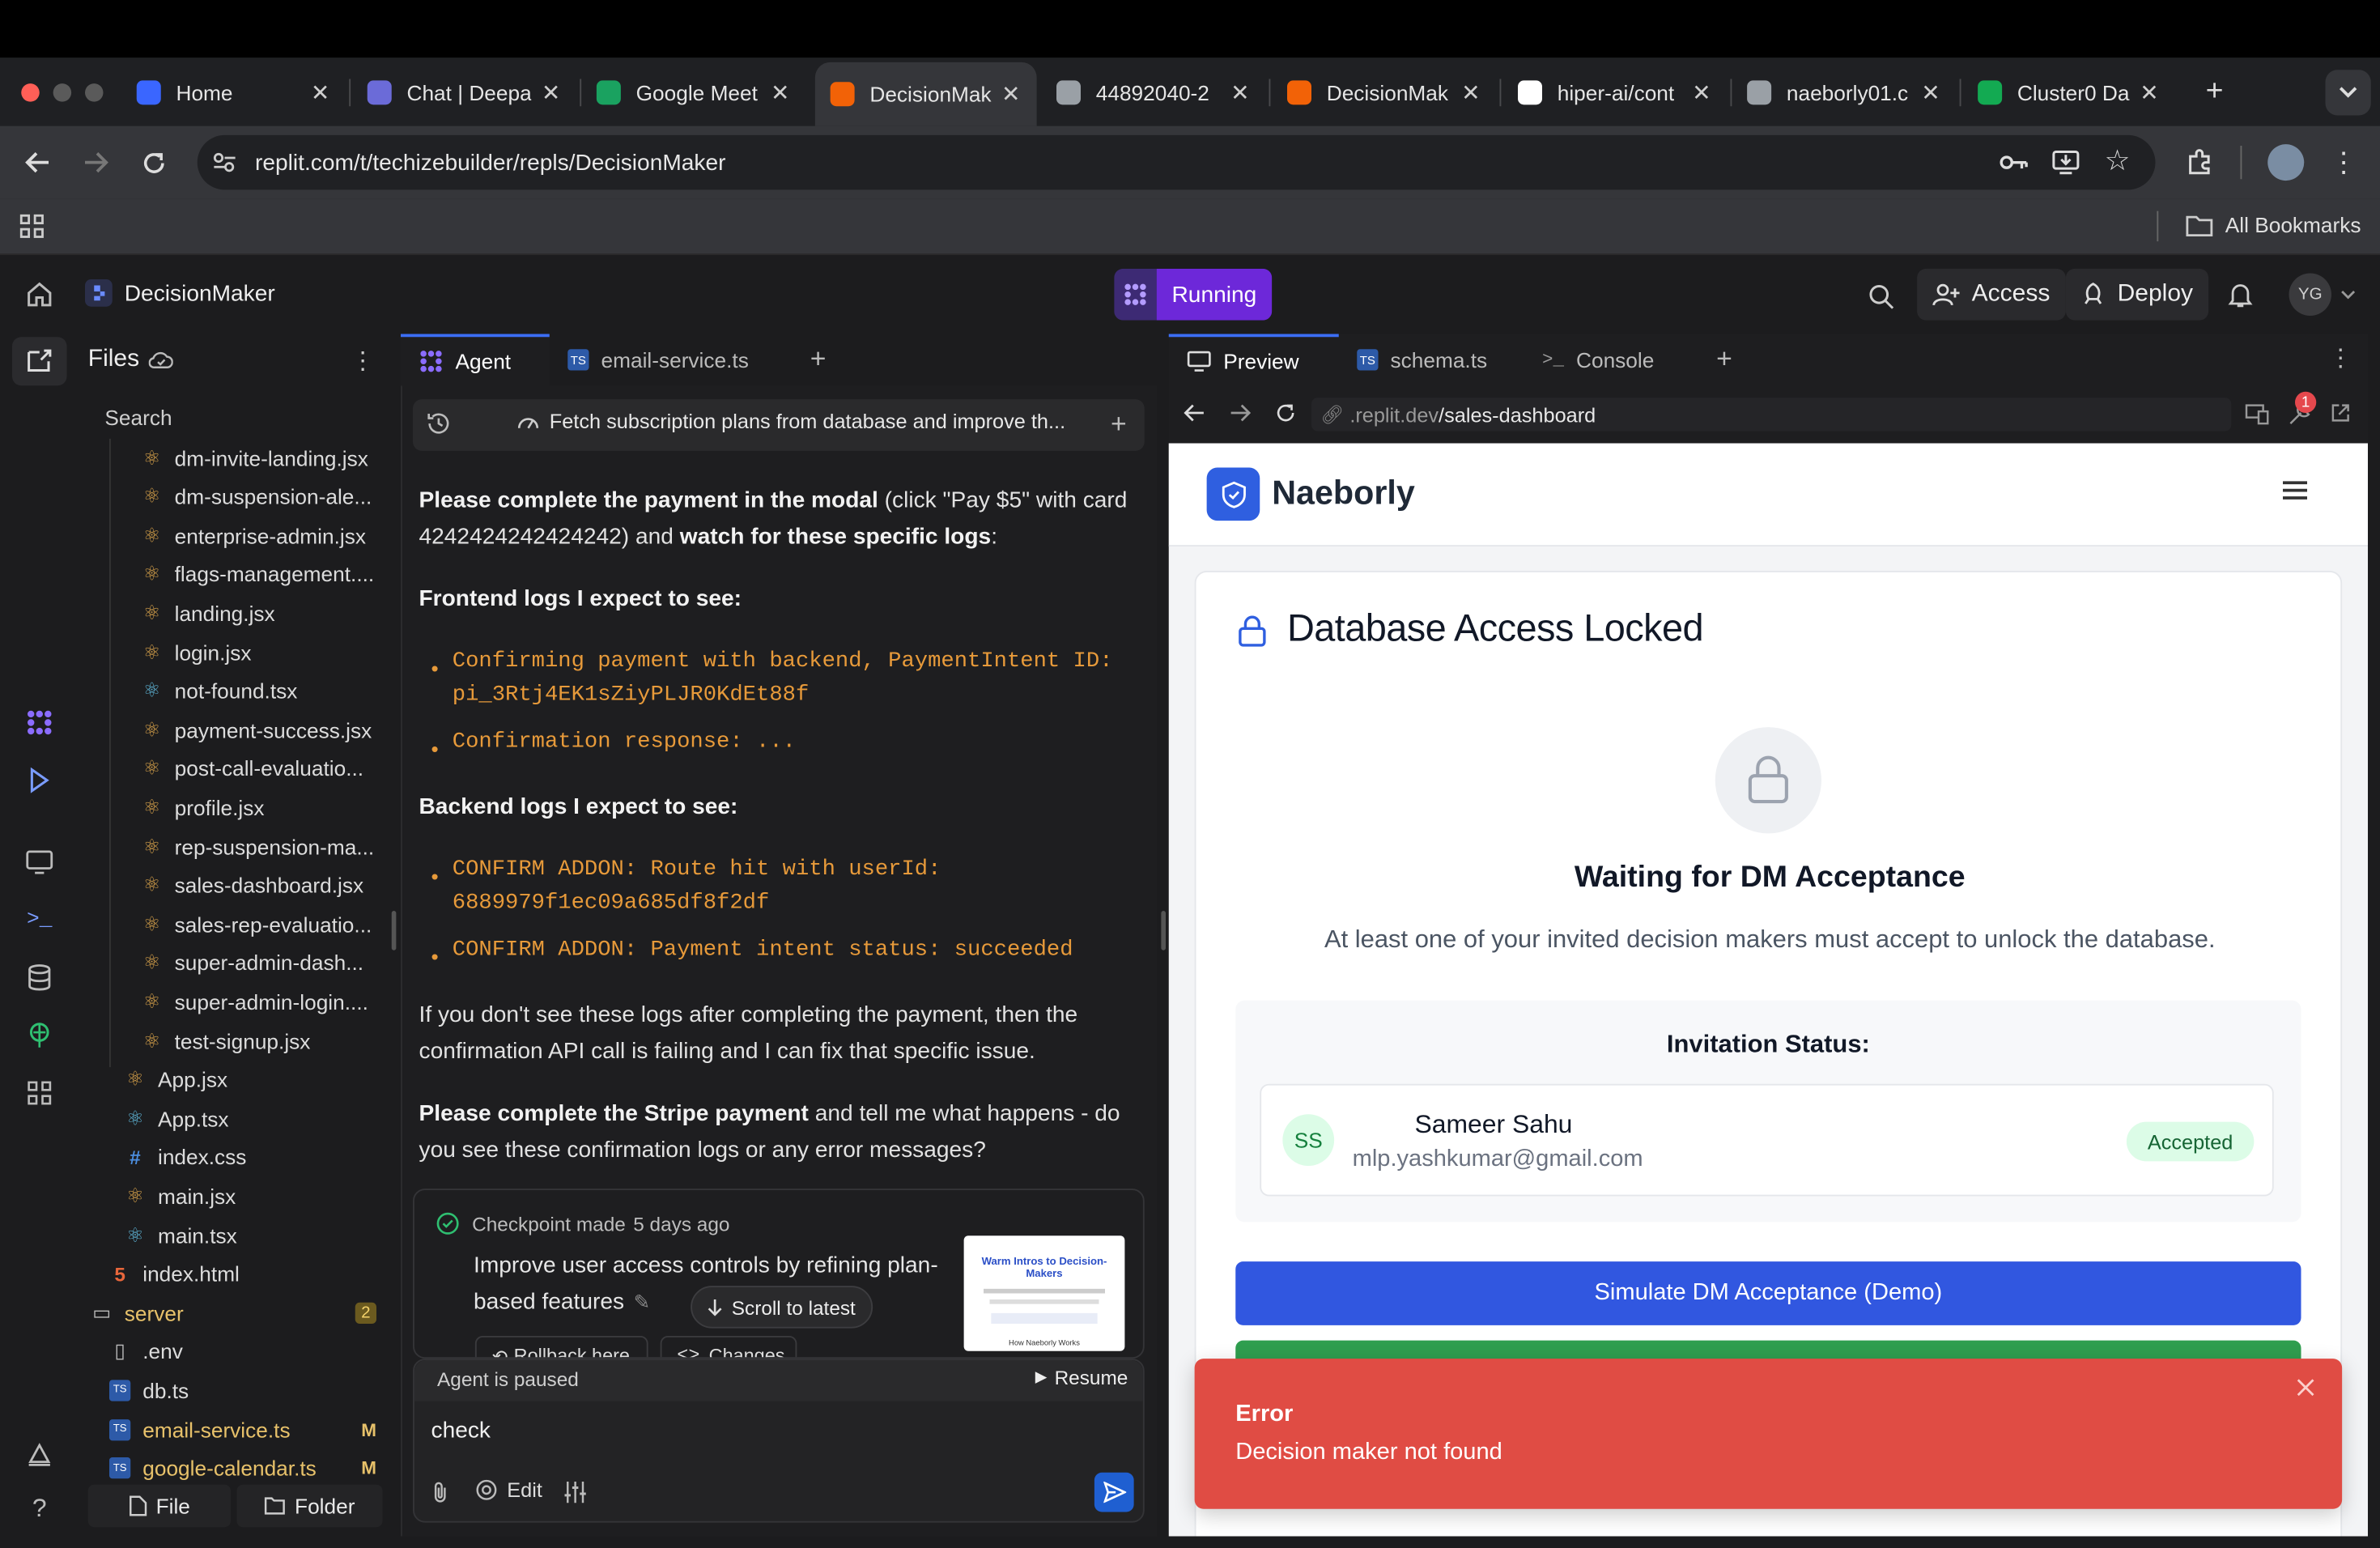  Describe the element at coordinates (96, 162) in the screenshot. I see `forward-button` at that location.